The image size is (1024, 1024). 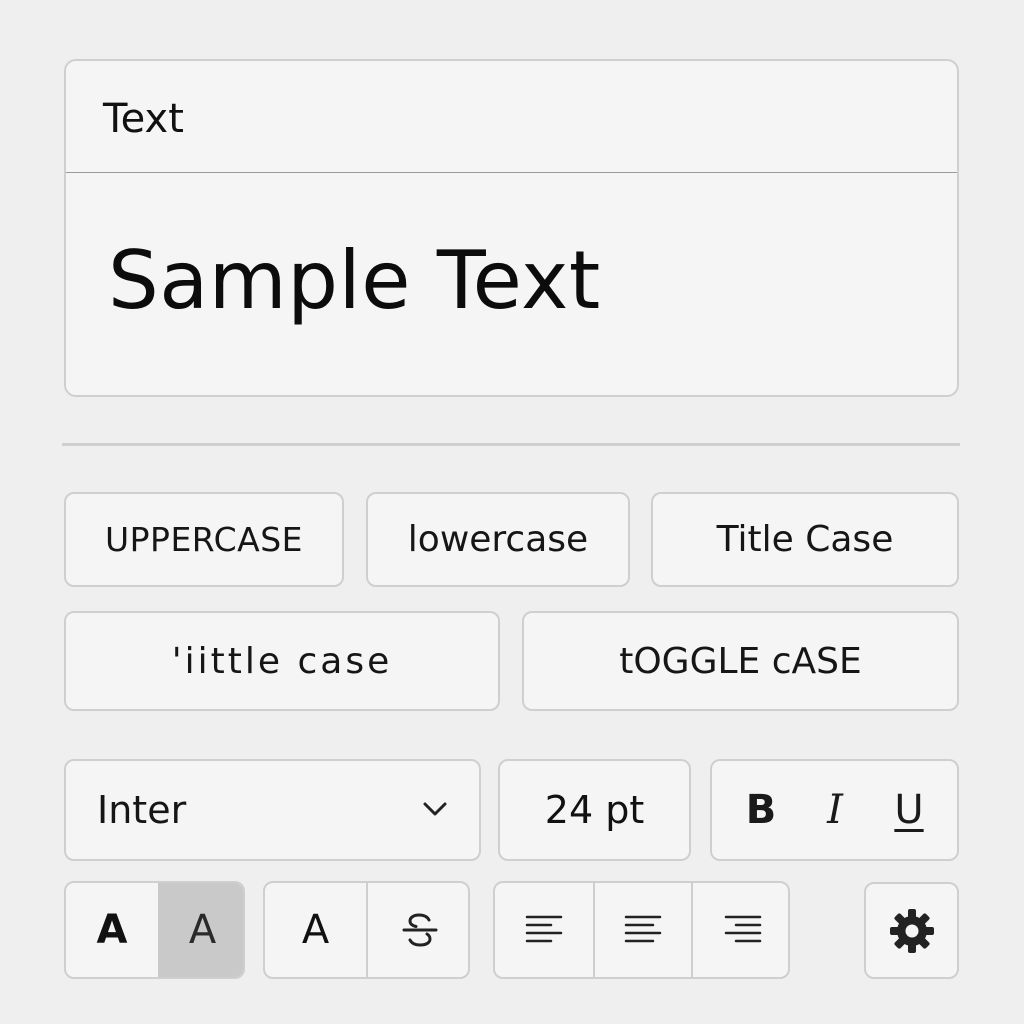 I want to click on little-case-button: 'iittle case, so click(x=282, y=661).